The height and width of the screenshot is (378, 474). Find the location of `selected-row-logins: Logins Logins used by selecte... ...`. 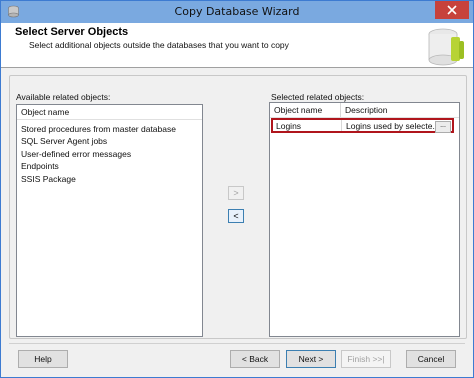

selected-row-logins: Logins Logins used by selecte... ... is located at coordinates (362, 125).